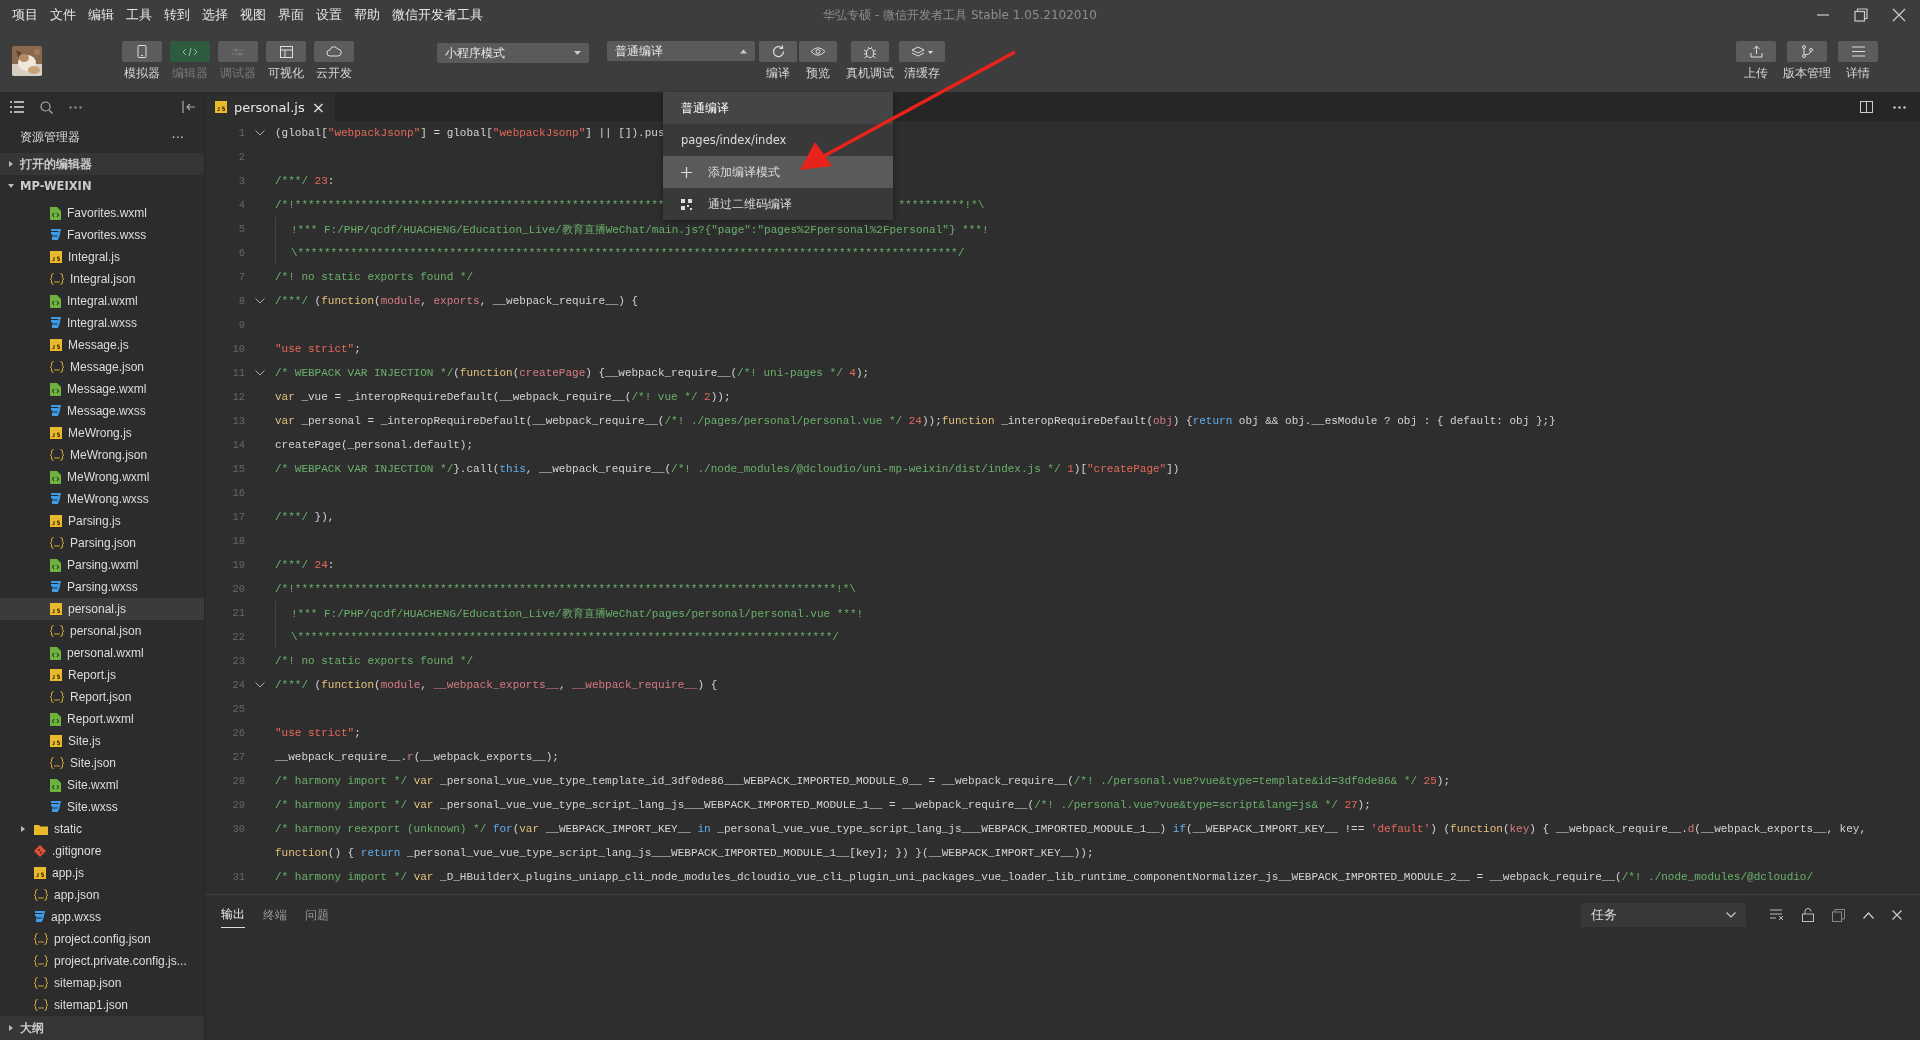 This screenshot has height=1040, width=1920. I want to click on file-item: Favorites.wxss, so click(102, 235).